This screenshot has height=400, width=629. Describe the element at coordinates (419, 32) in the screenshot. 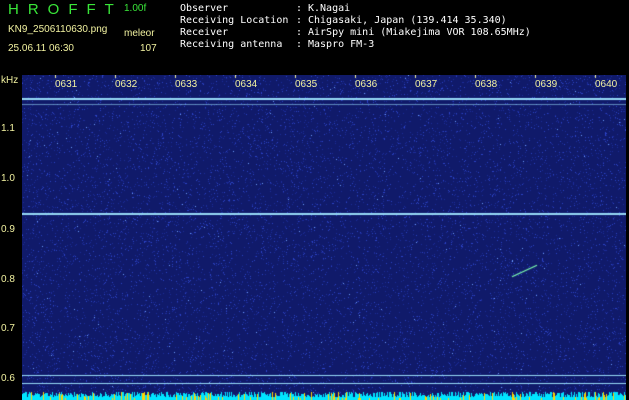

I see `meta-value: AirSpy mini (Miakejima VOR 108.65MHz)` at that location.